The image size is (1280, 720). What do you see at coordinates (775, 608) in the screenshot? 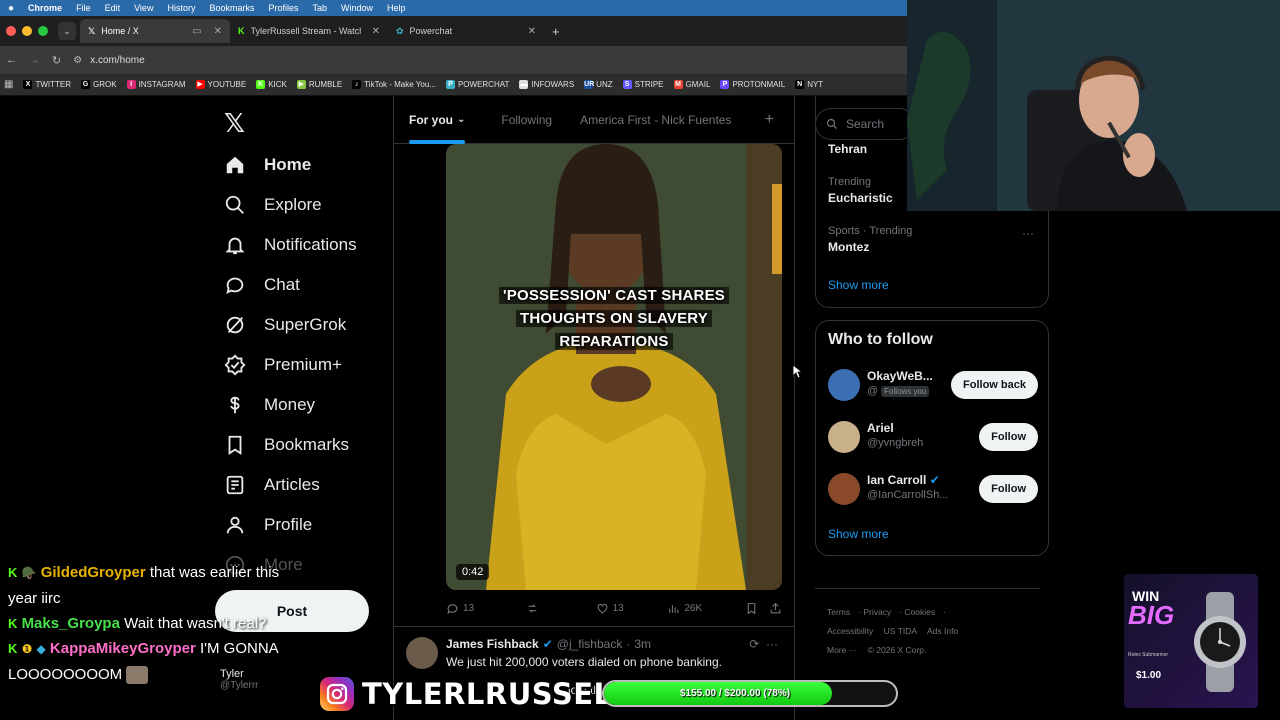
I see `share-button` at bounding box center [775, 608].